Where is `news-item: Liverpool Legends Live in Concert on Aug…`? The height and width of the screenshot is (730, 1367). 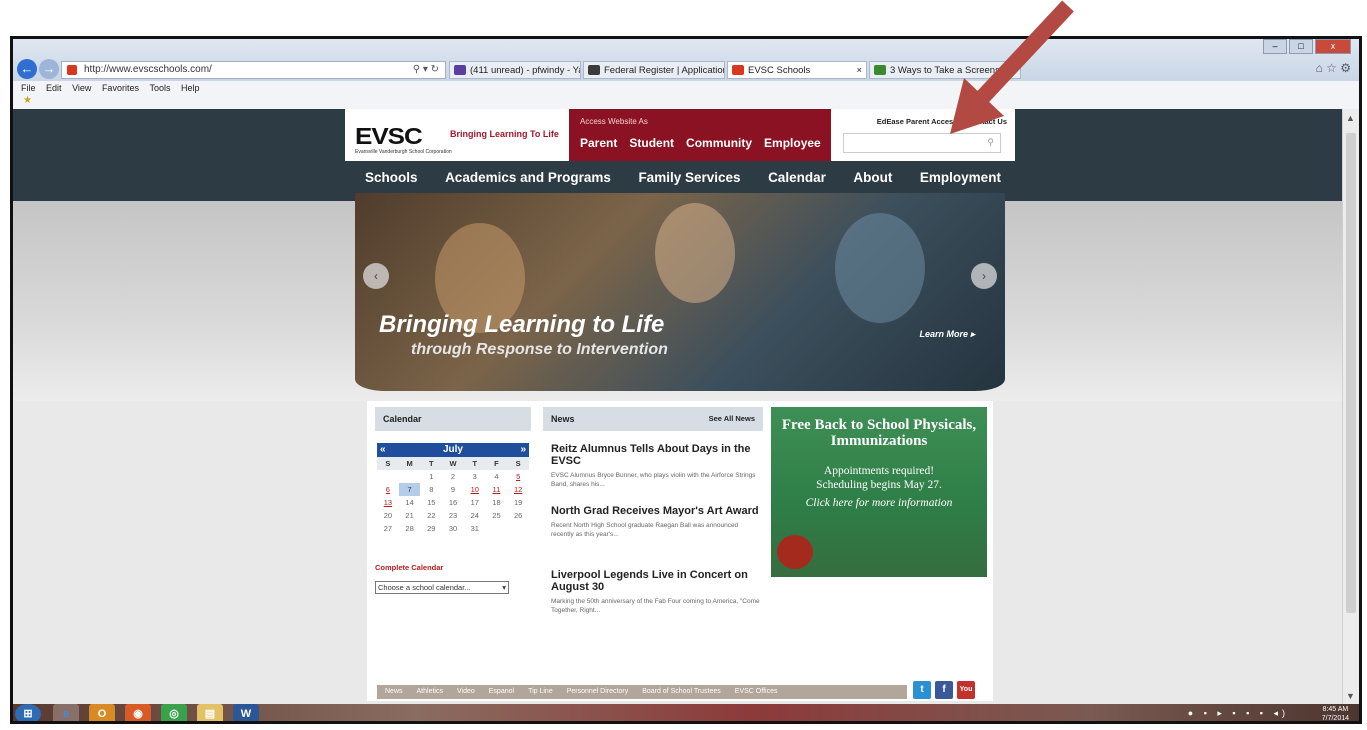
news-item: Liverpool Legends Live in Concert on Aug… is located at coordinates (656, 592).